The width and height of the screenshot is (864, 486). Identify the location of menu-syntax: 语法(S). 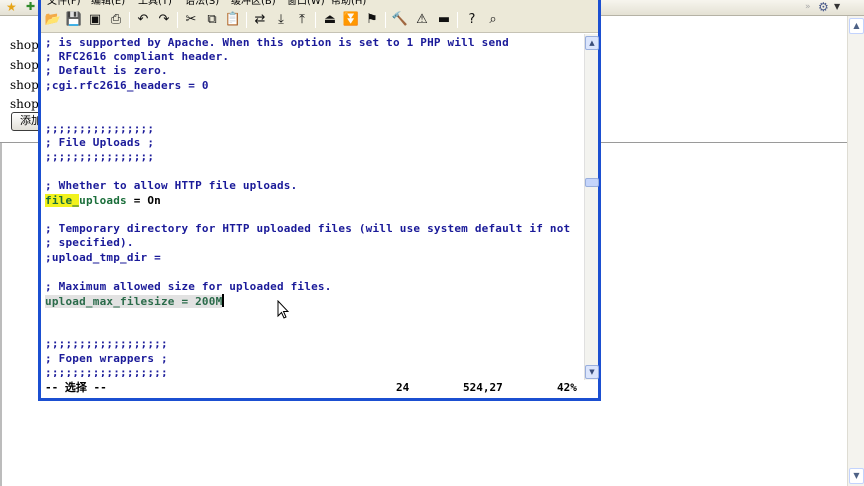
(202, 4).